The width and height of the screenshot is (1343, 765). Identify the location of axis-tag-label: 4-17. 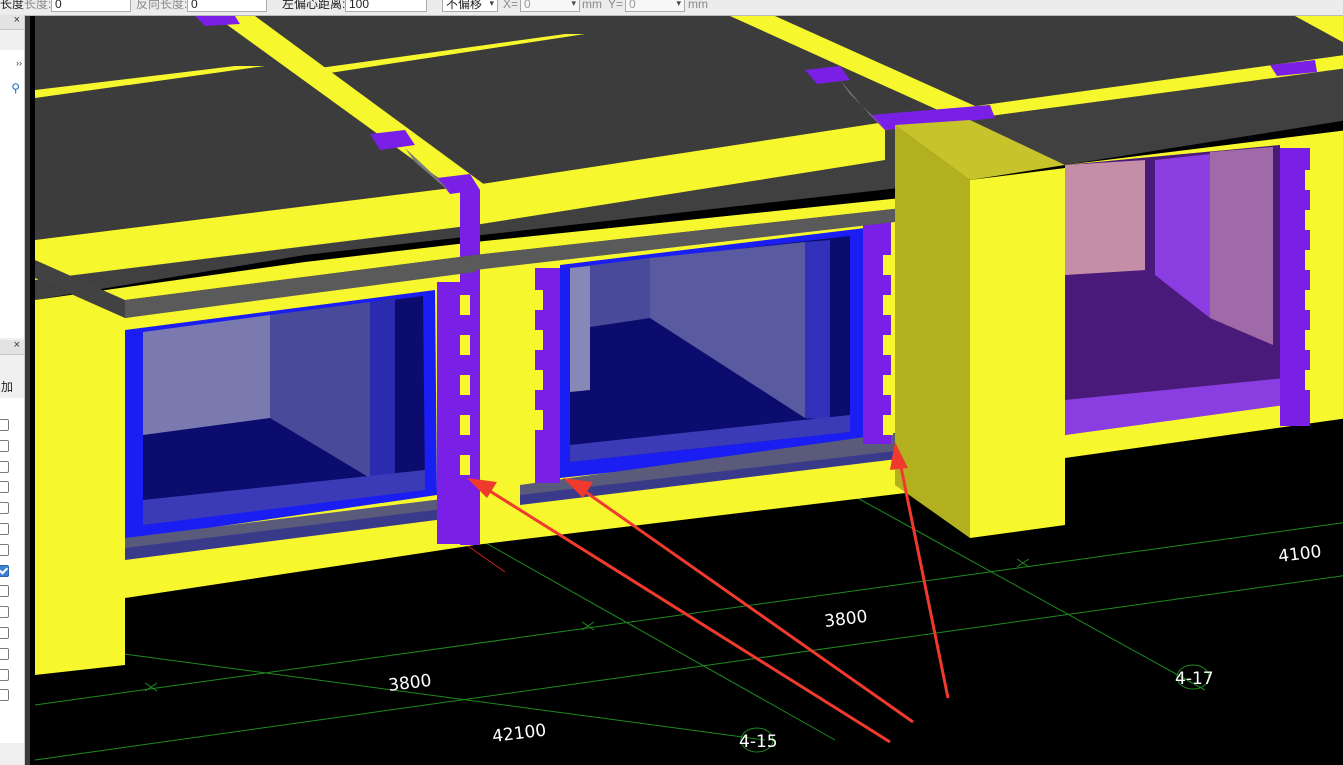
(1194, 679).